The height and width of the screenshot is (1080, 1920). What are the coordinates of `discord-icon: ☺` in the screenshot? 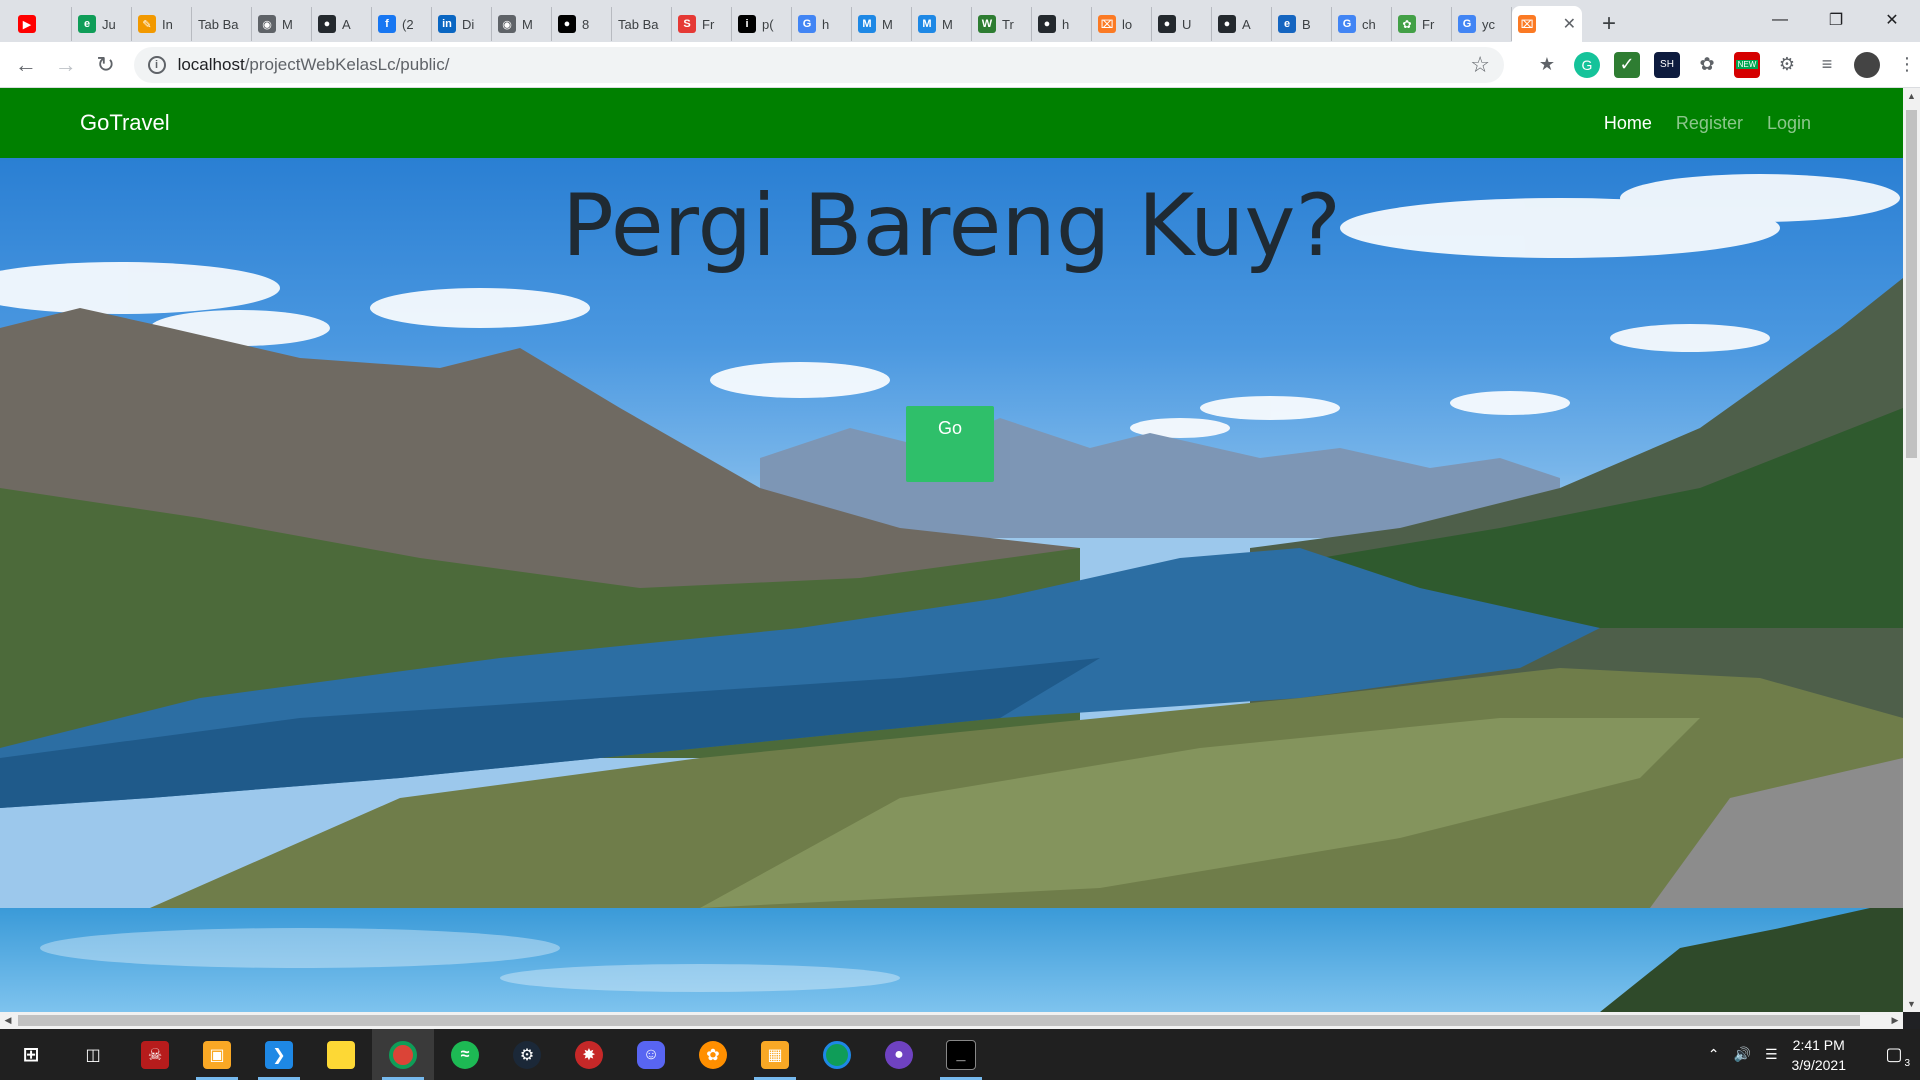 It's located at (651, 1054).